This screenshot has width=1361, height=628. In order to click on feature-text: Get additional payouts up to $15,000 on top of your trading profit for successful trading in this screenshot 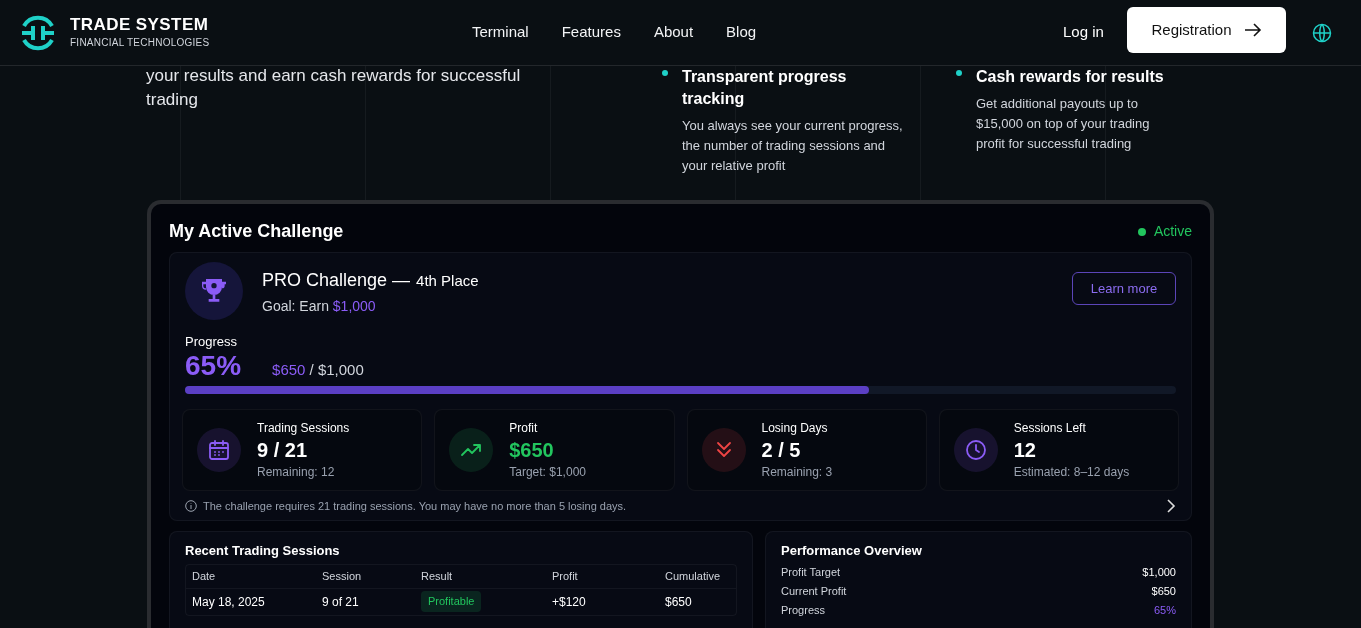, I will do `click(1063, 124)`.